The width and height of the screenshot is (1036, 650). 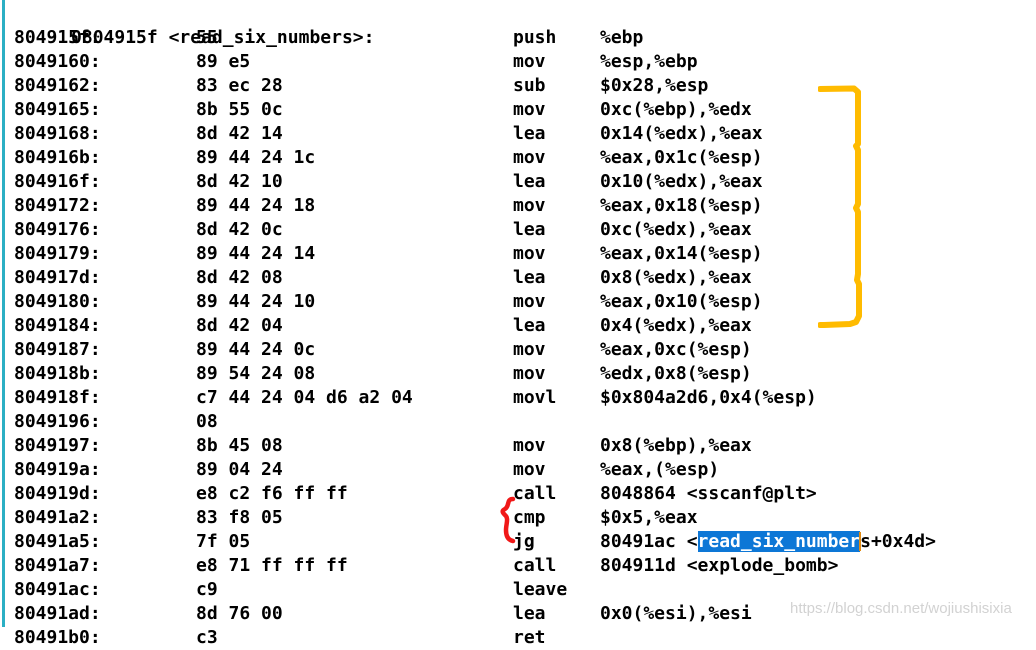 I want to click on instruction-row: 8049176: 8d 42 0c lea 0xc(%edx),%eax, so click(x=518, y=230).